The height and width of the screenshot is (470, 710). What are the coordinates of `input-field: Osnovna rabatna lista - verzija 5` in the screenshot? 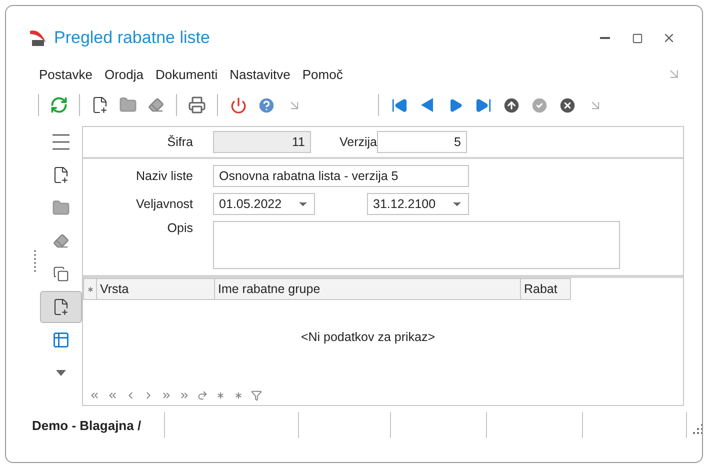 It's located at (341, 176).